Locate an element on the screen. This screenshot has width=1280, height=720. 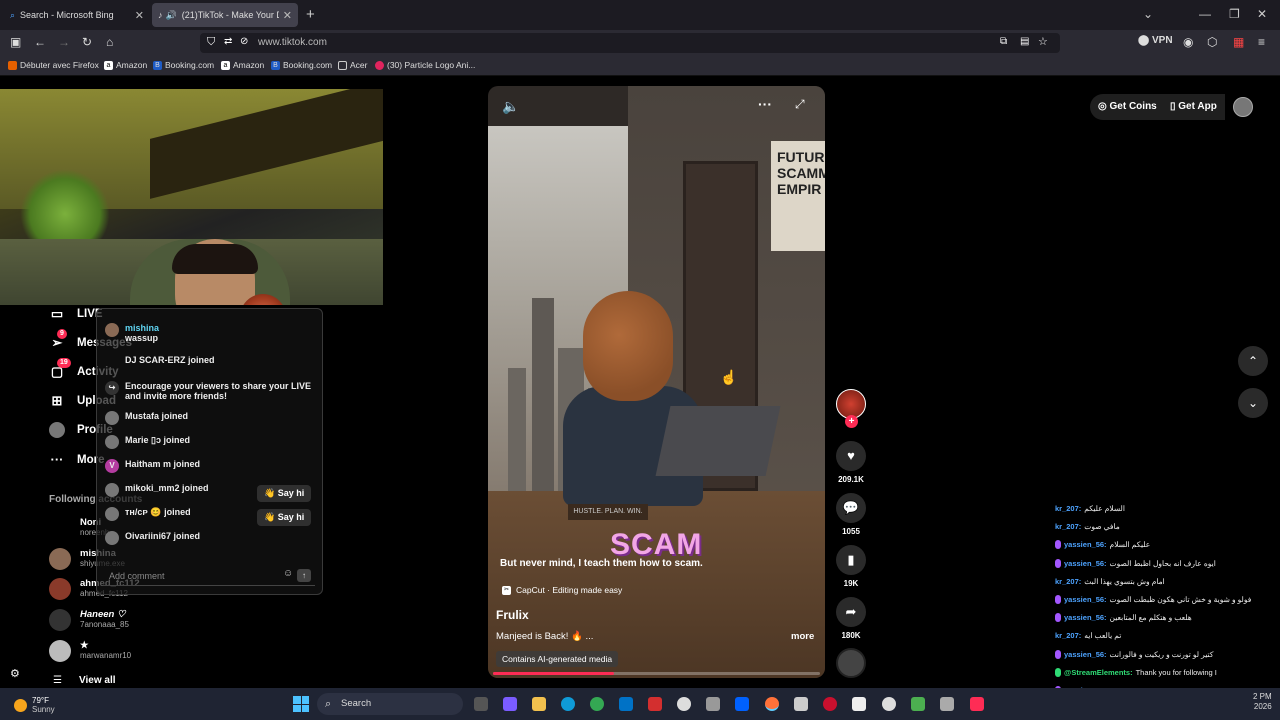
send-icon: ↑ is located at coordinates (304, 575).